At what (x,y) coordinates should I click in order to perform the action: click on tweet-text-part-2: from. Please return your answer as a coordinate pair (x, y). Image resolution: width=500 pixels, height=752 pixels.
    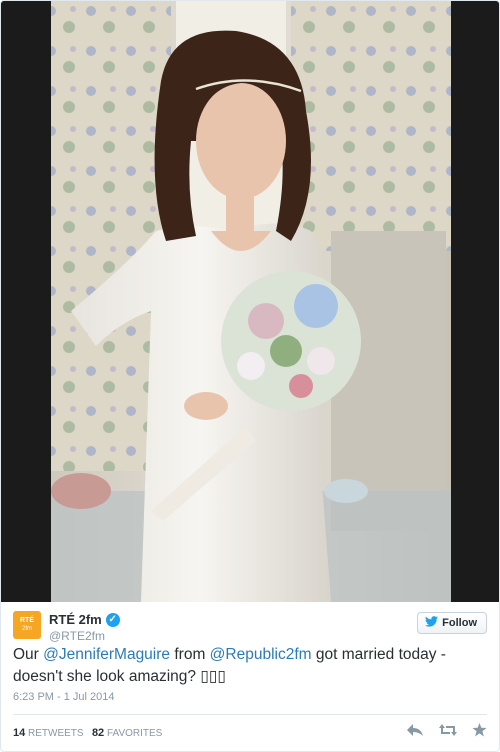
    Looking at the image, I should click on (190, 654).